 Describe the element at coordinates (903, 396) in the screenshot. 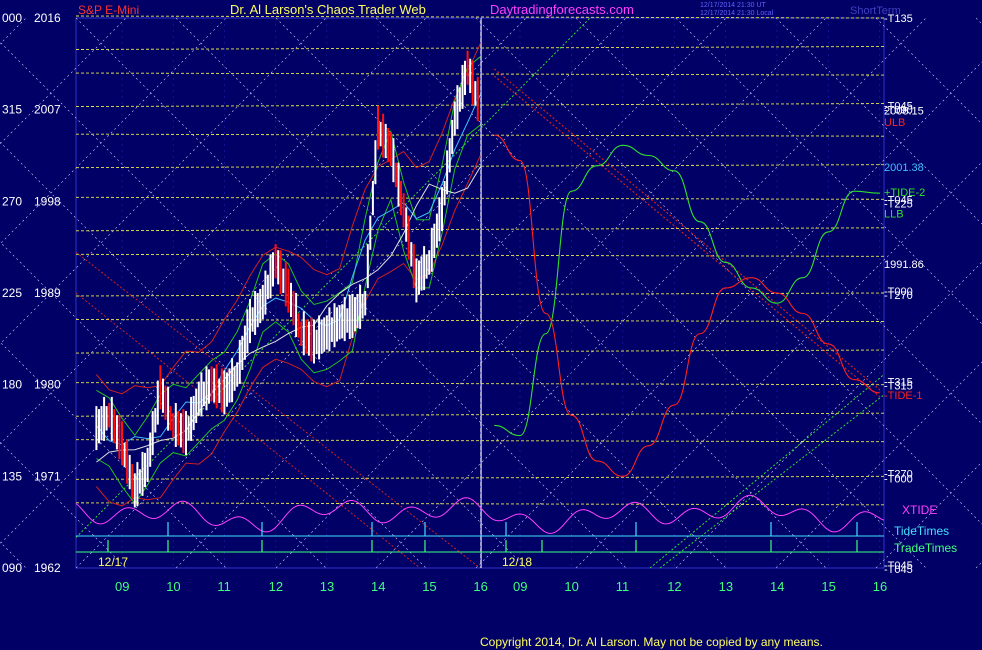

I see `right-label: -TIDE-1` at that location.